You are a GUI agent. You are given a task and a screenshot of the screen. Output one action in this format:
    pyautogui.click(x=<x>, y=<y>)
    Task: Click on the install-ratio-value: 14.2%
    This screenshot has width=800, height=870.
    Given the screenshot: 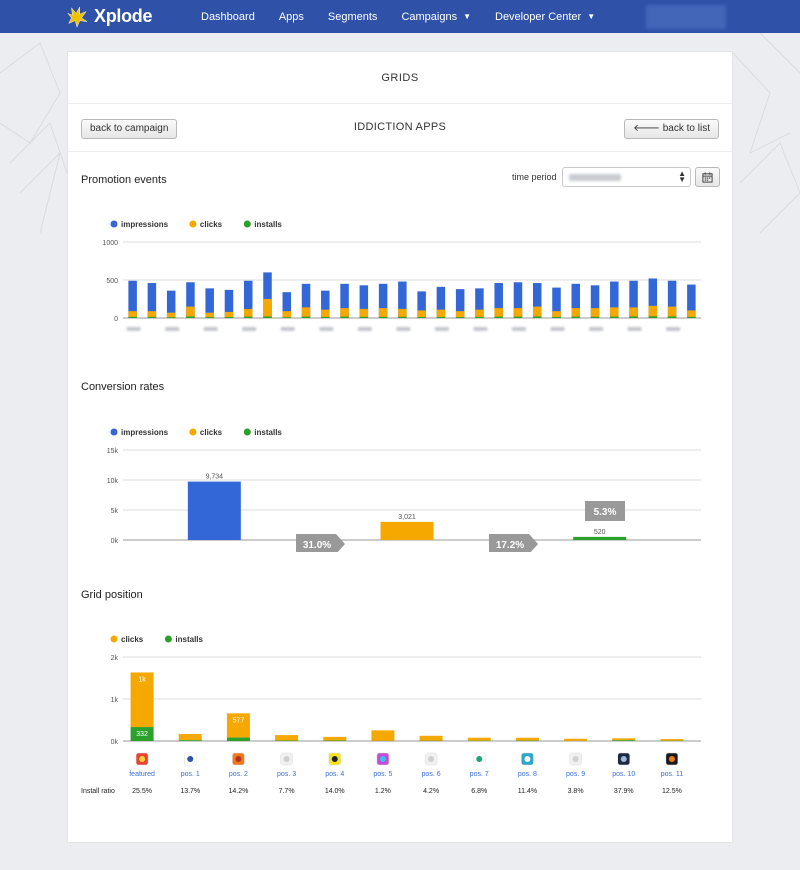 What is the action you would take?
    pyautogui.click(x=238, y=791)
    